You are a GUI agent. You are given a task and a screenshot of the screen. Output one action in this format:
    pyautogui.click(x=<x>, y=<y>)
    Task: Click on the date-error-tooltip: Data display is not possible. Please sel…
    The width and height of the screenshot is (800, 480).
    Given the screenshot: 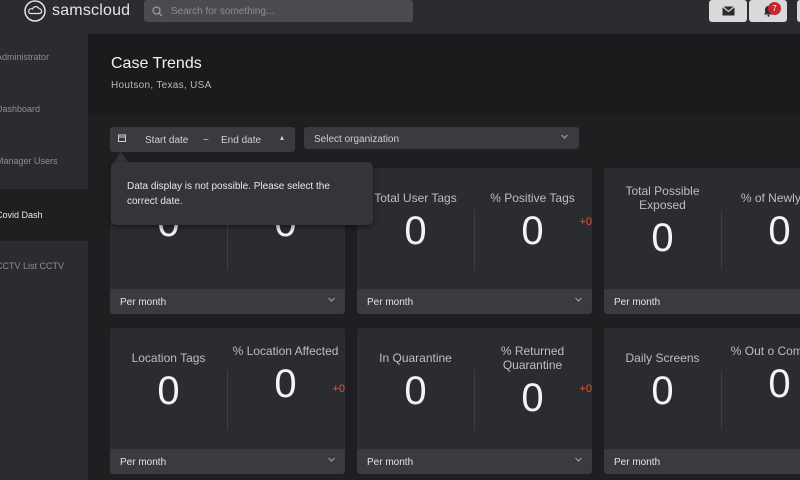 What is the action you would take?
    pyautogui.click(x=242, y=193)
    